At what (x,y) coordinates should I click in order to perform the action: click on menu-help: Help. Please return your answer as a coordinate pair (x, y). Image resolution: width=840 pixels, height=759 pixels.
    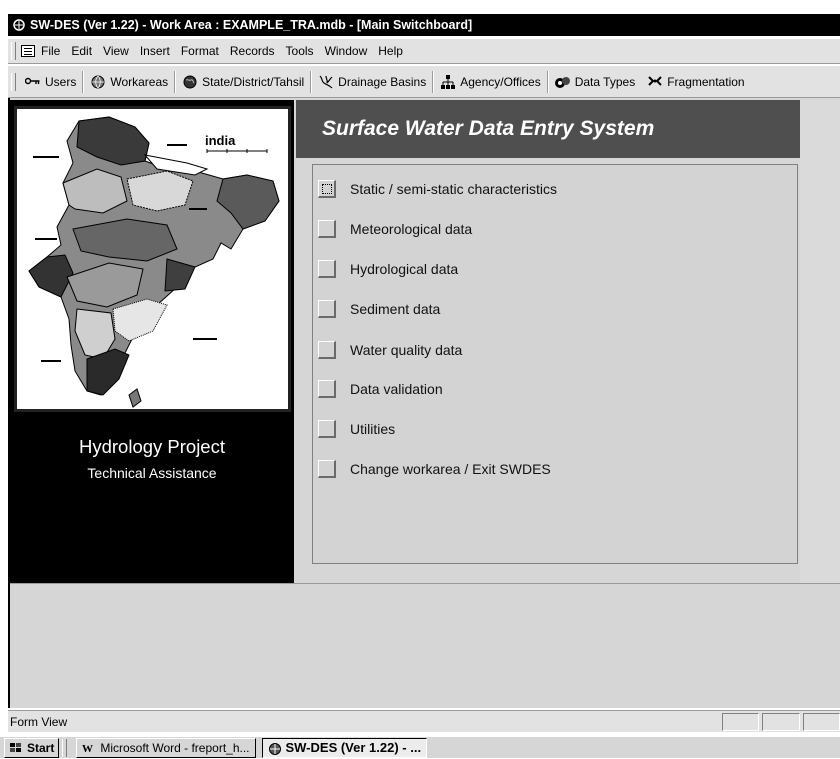
    Looking at the image, I should click on (390, 51).